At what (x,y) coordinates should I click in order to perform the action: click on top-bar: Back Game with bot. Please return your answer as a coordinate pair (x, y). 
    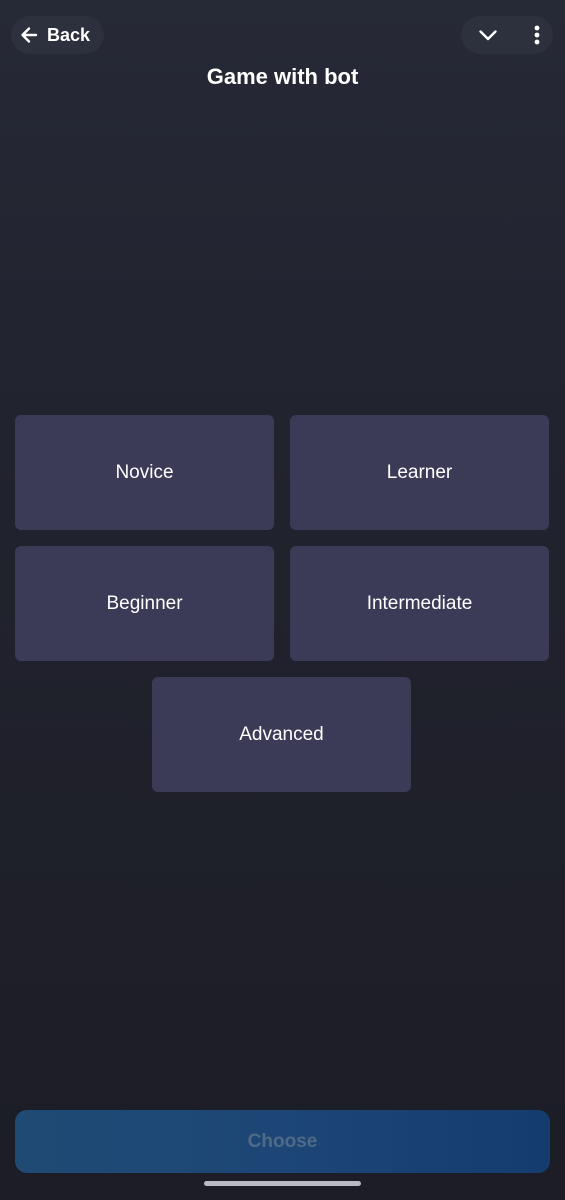
    Looking at the image, I should click on (282, 55).